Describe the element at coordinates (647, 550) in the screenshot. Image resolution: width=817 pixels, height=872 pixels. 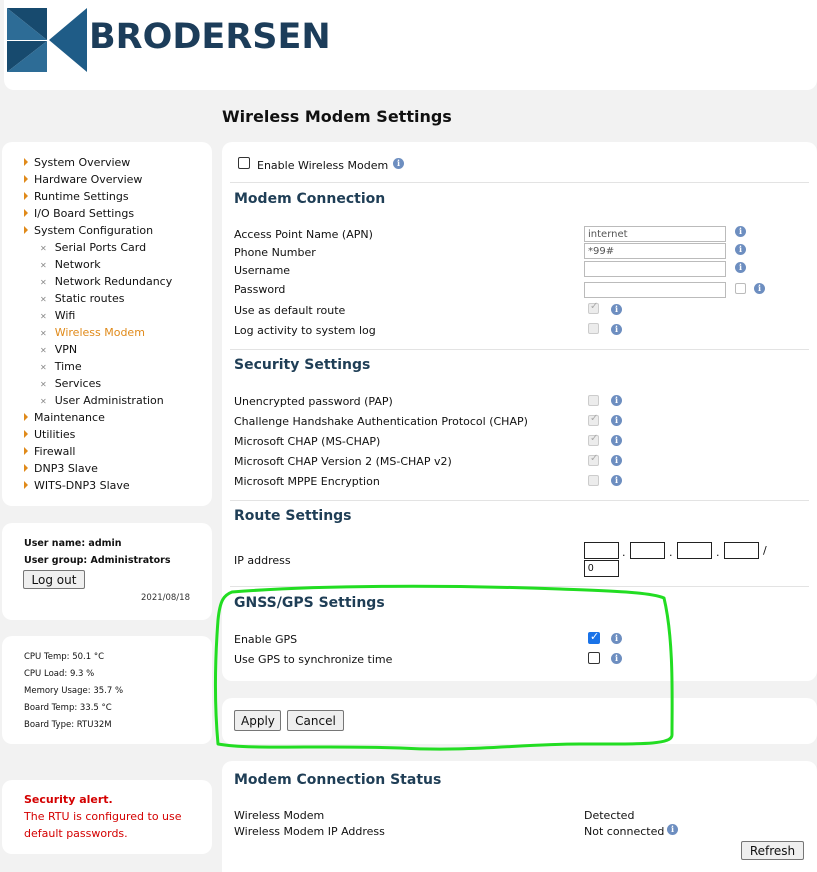
I see `ip-octet-2-input` at that location.